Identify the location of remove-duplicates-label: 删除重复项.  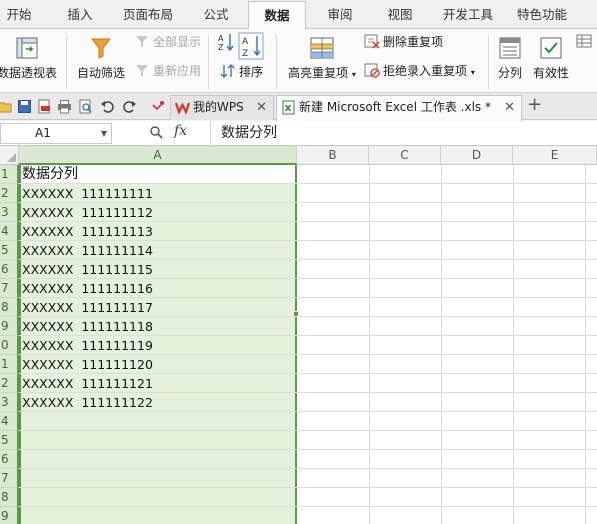
(413, 42).